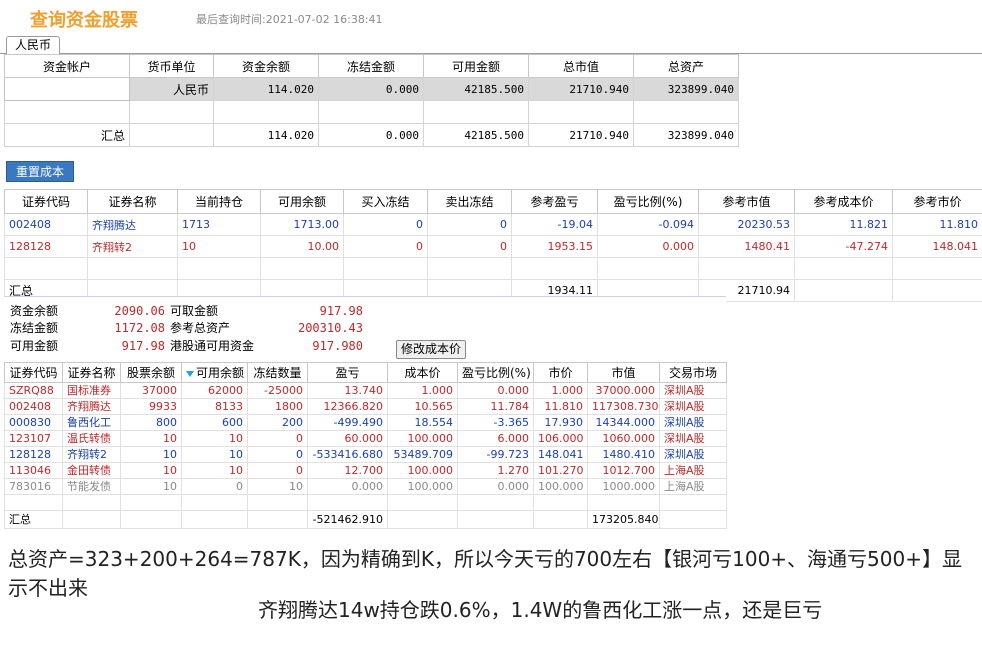  I want to click on hk-connect-value: 917.980, so click(337, 346).